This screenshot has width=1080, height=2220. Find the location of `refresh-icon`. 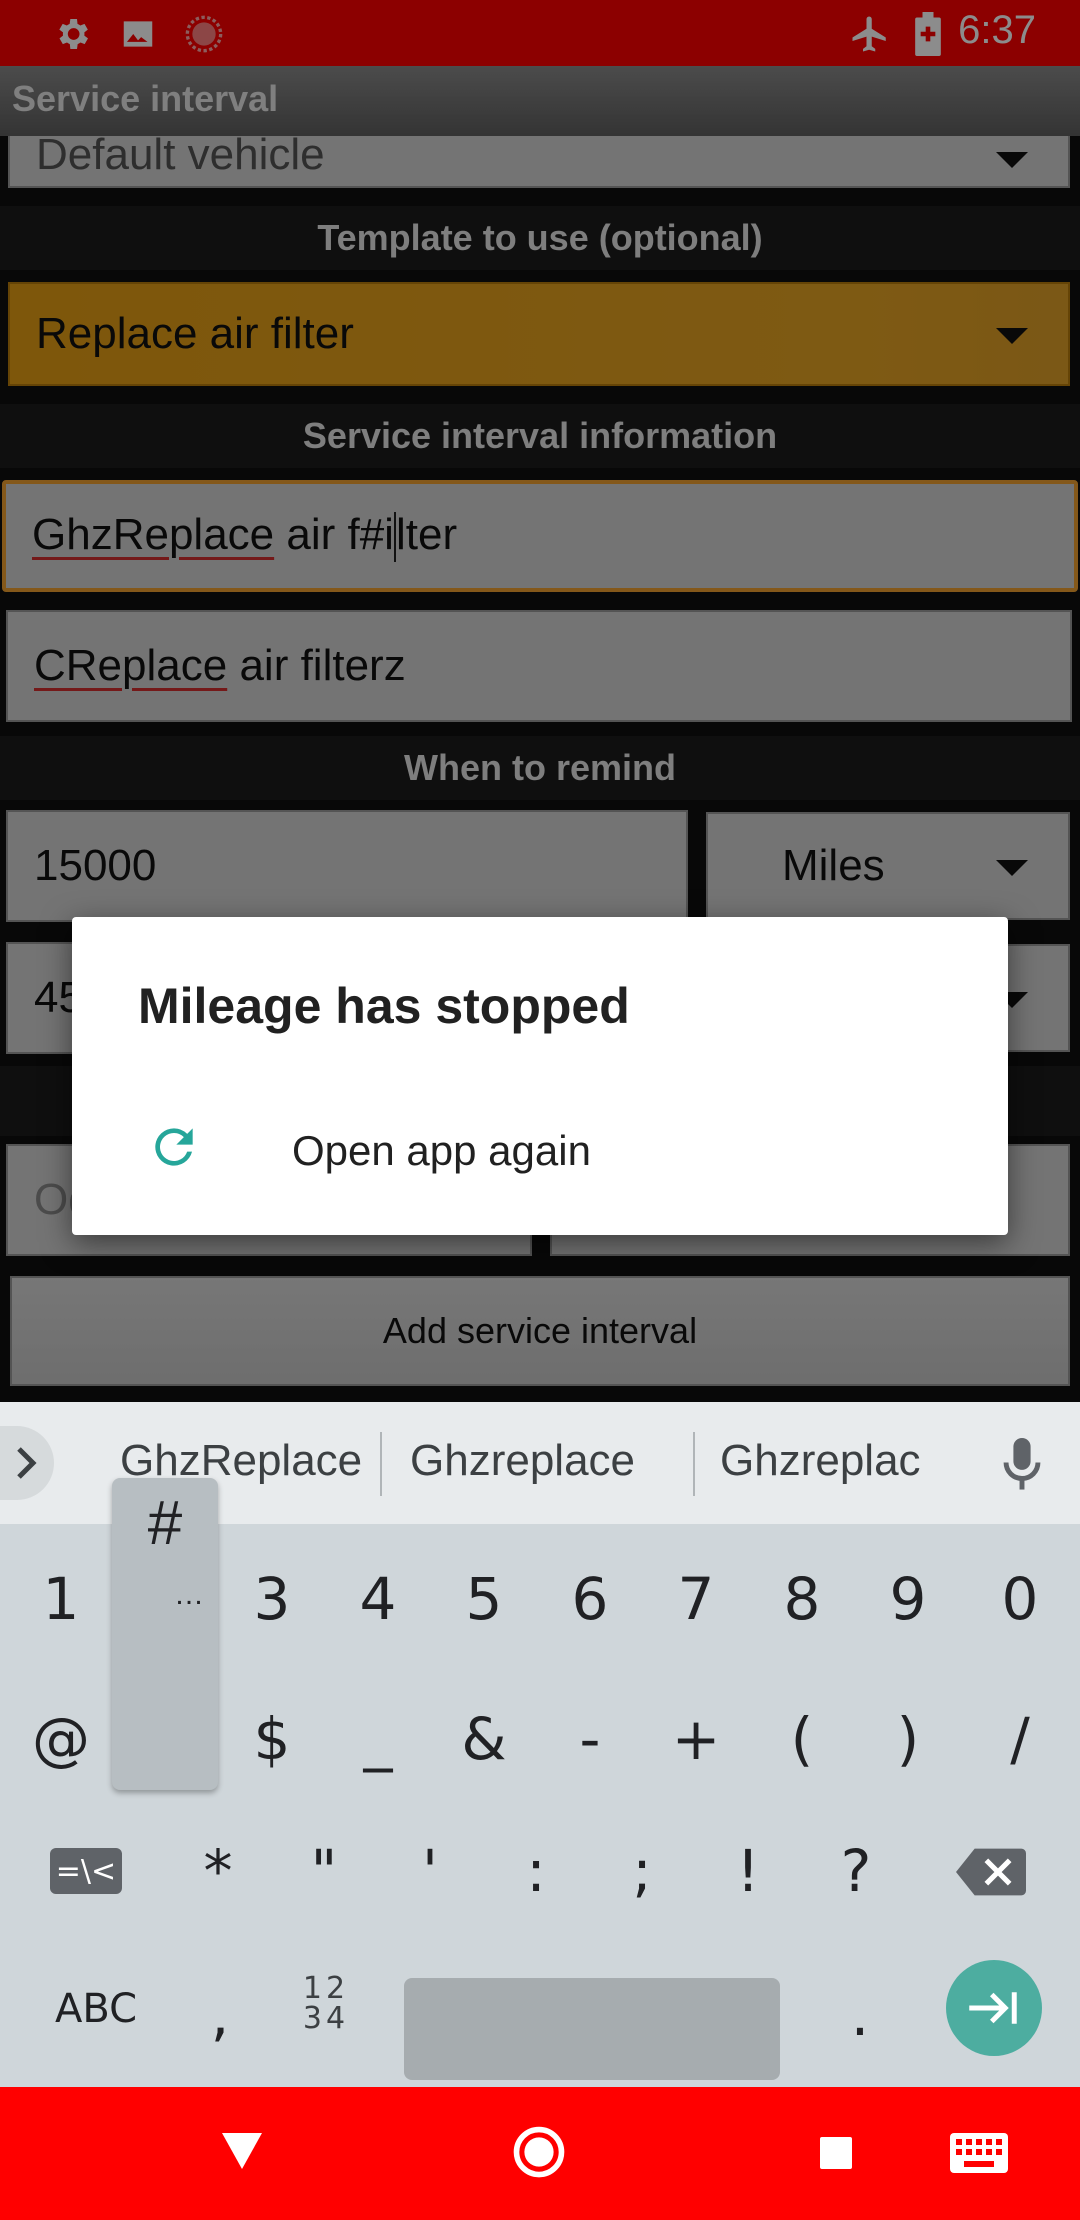

refresh-icon is located at coordinates (174, 1147).